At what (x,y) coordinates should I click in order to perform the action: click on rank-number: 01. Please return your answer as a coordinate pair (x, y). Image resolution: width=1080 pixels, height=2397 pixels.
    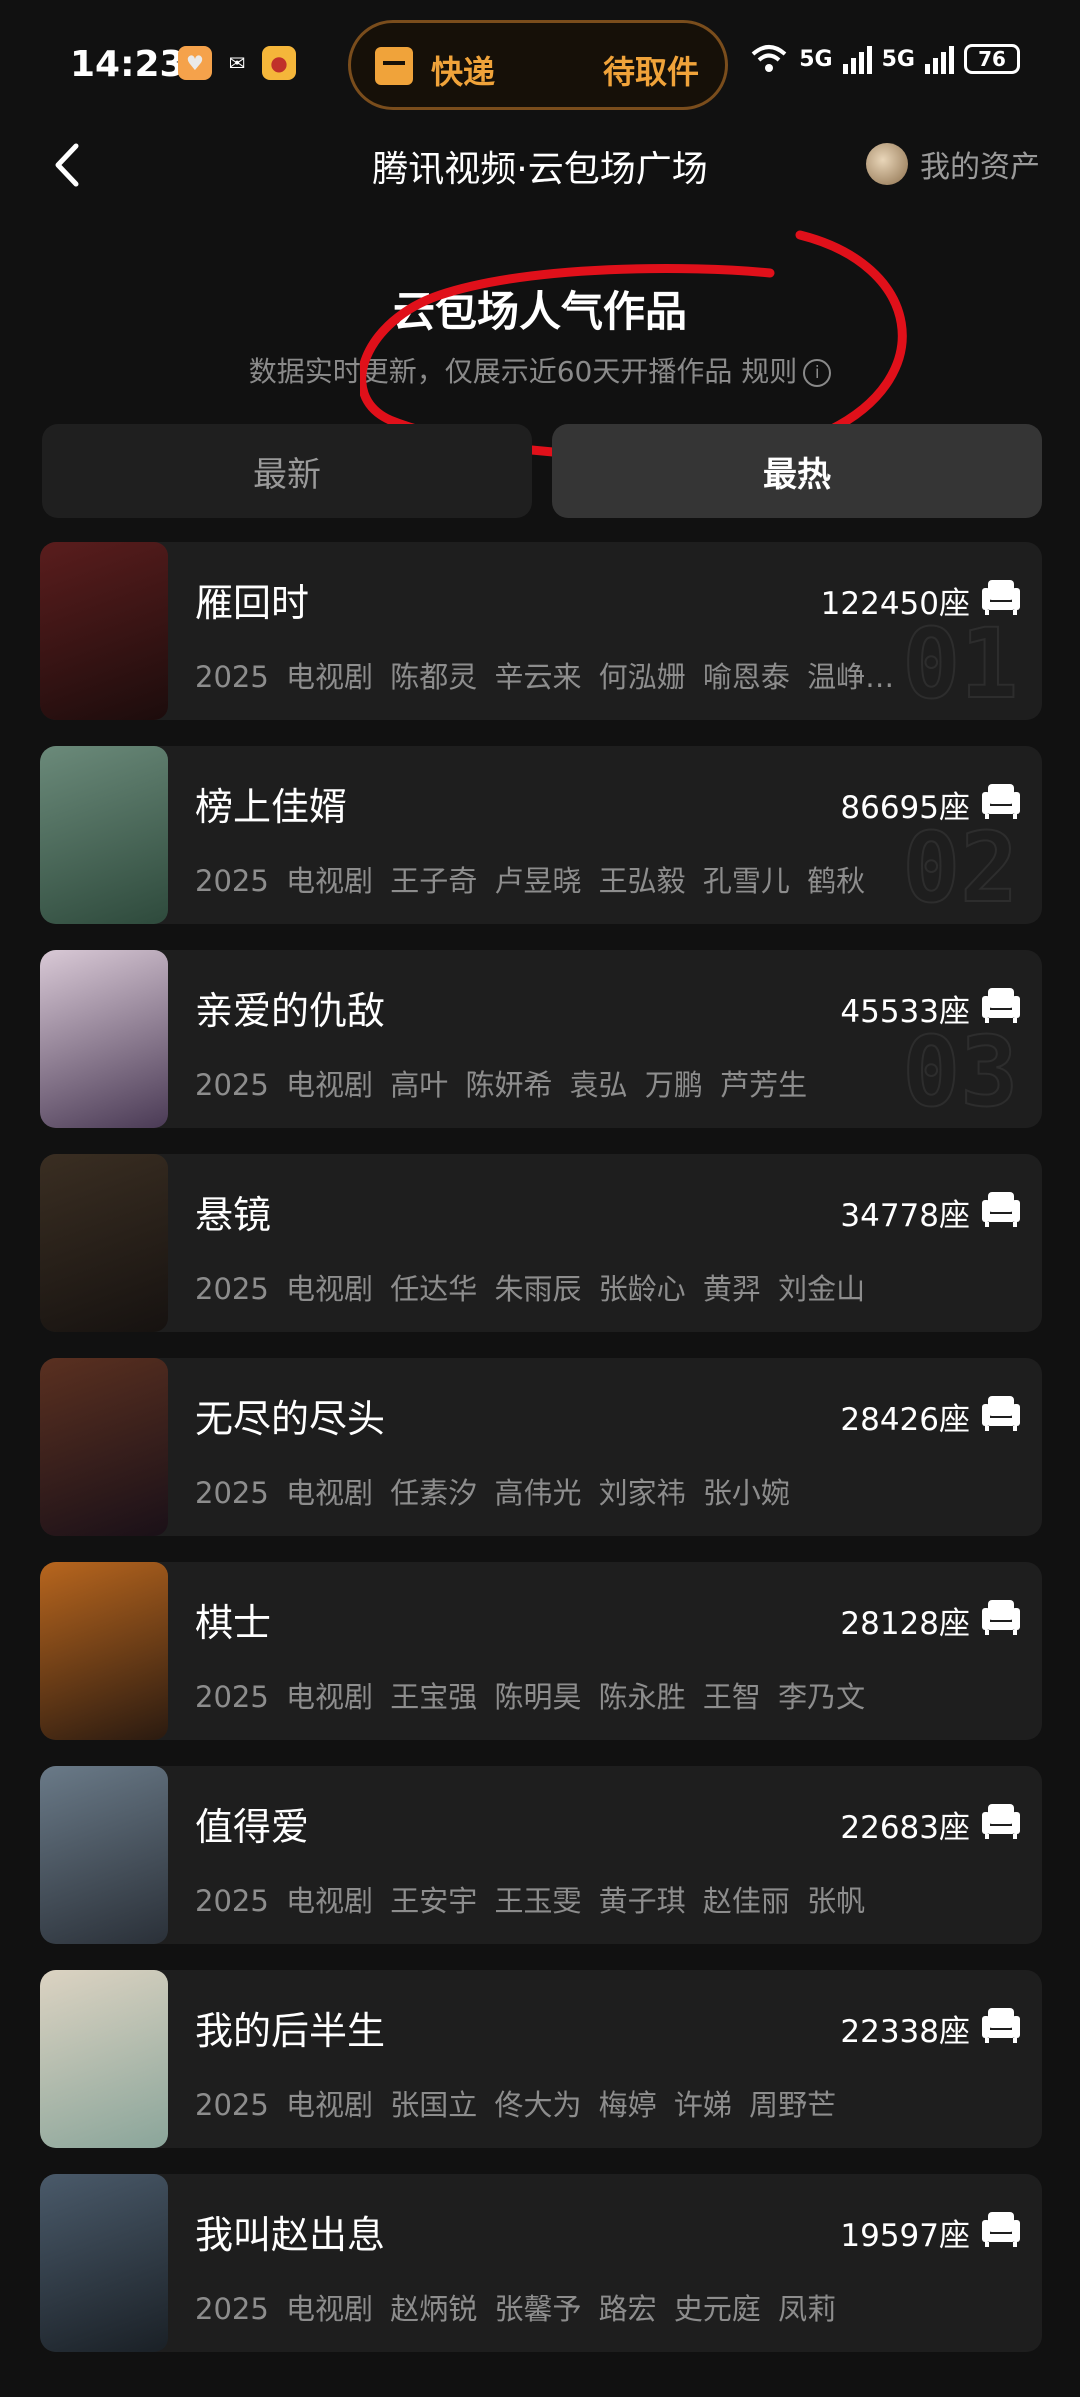
    Looking at the image, I should click on (960, 664).